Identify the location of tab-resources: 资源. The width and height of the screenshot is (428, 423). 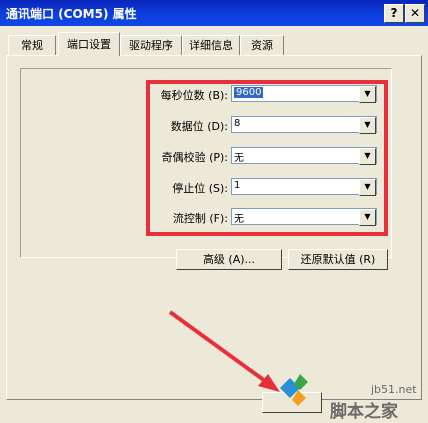
(262, 45).